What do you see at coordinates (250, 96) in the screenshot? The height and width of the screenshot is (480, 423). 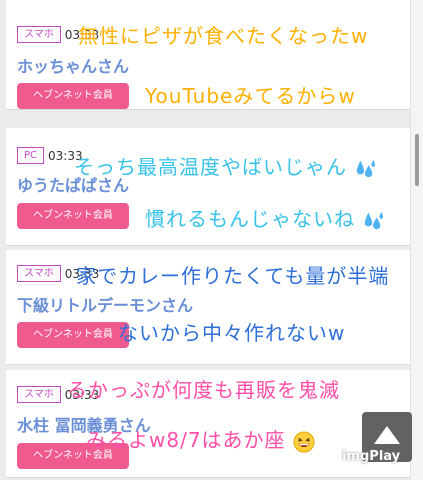 I see `caption-line: YouTubeみてるからw` at bounding box center [250, 96].